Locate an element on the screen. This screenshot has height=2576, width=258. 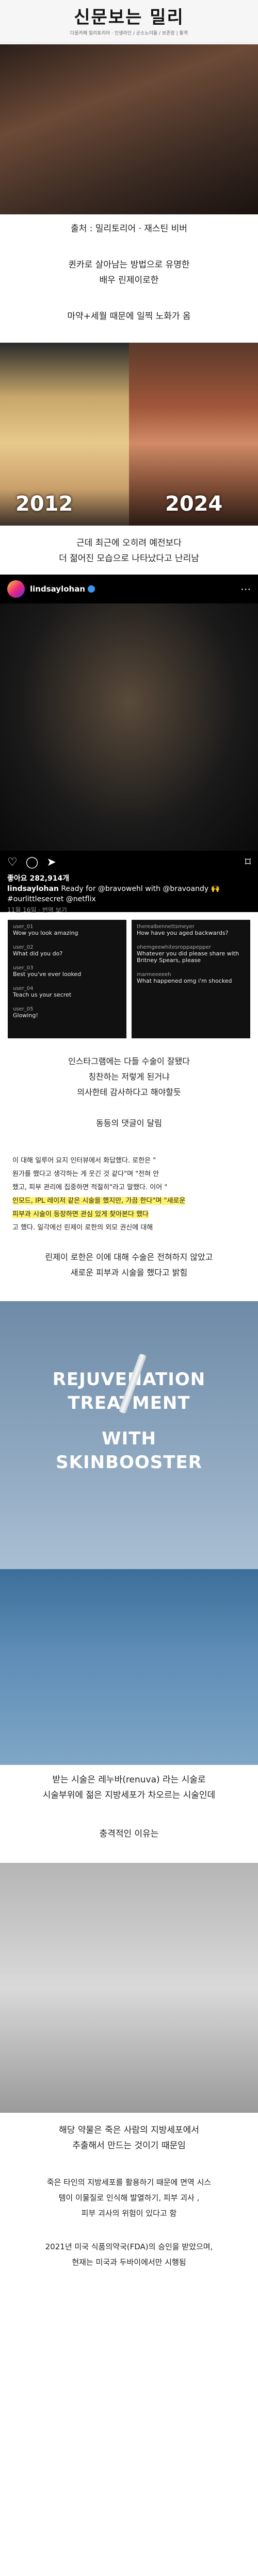
post-date: 11월 16일 · 번역 보기 is located at coordinates (129, 911).